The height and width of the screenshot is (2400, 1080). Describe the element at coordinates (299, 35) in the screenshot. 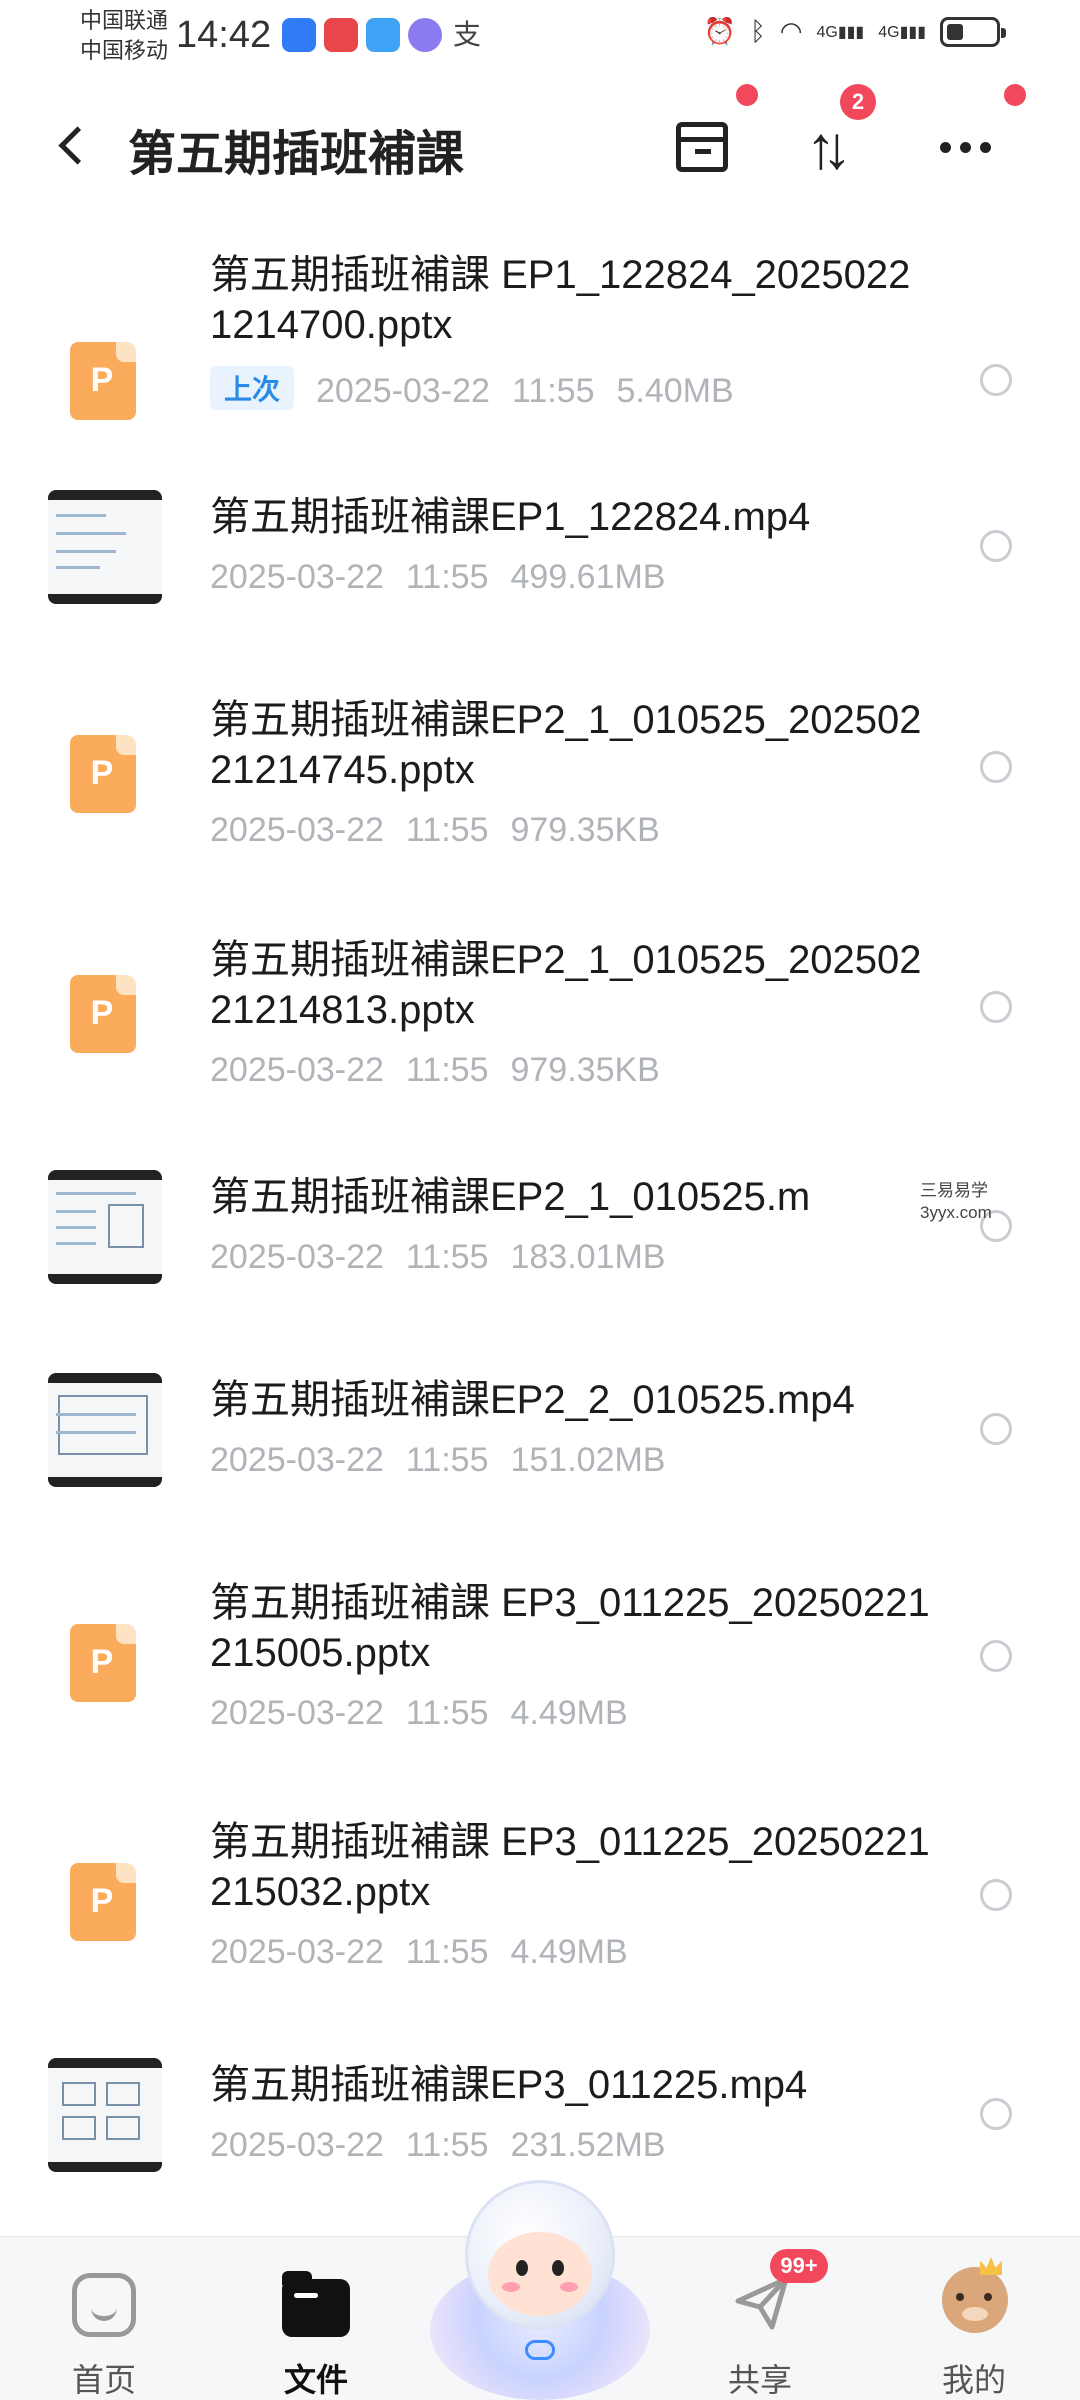

I see `app-notification-icon` at that location.